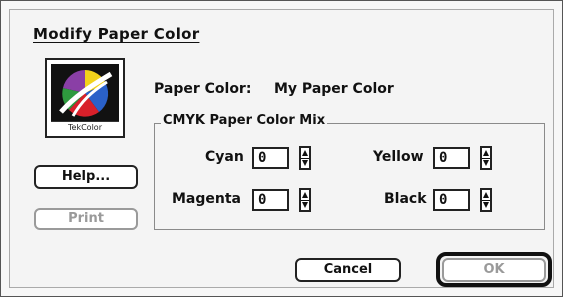  What do you see at coordinates (334, 89) in the screenshot?
I see `paper-color-value: My Paper Color` at bounding box center [334, 89].